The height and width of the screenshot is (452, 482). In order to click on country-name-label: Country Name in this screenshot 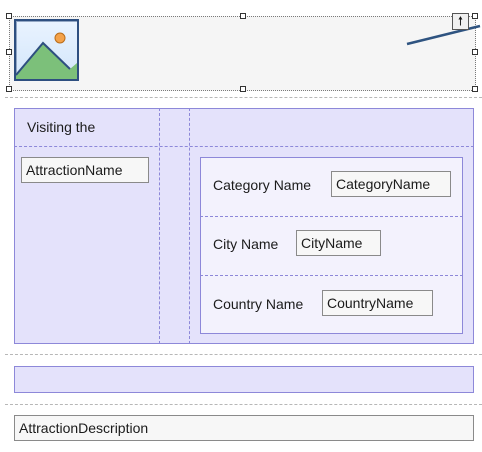, I will do `click(258, 304)`.